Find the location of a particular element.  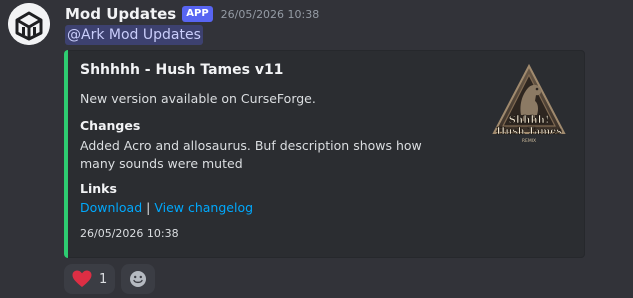

add-reaction-button is located at coordinates (138, 279).